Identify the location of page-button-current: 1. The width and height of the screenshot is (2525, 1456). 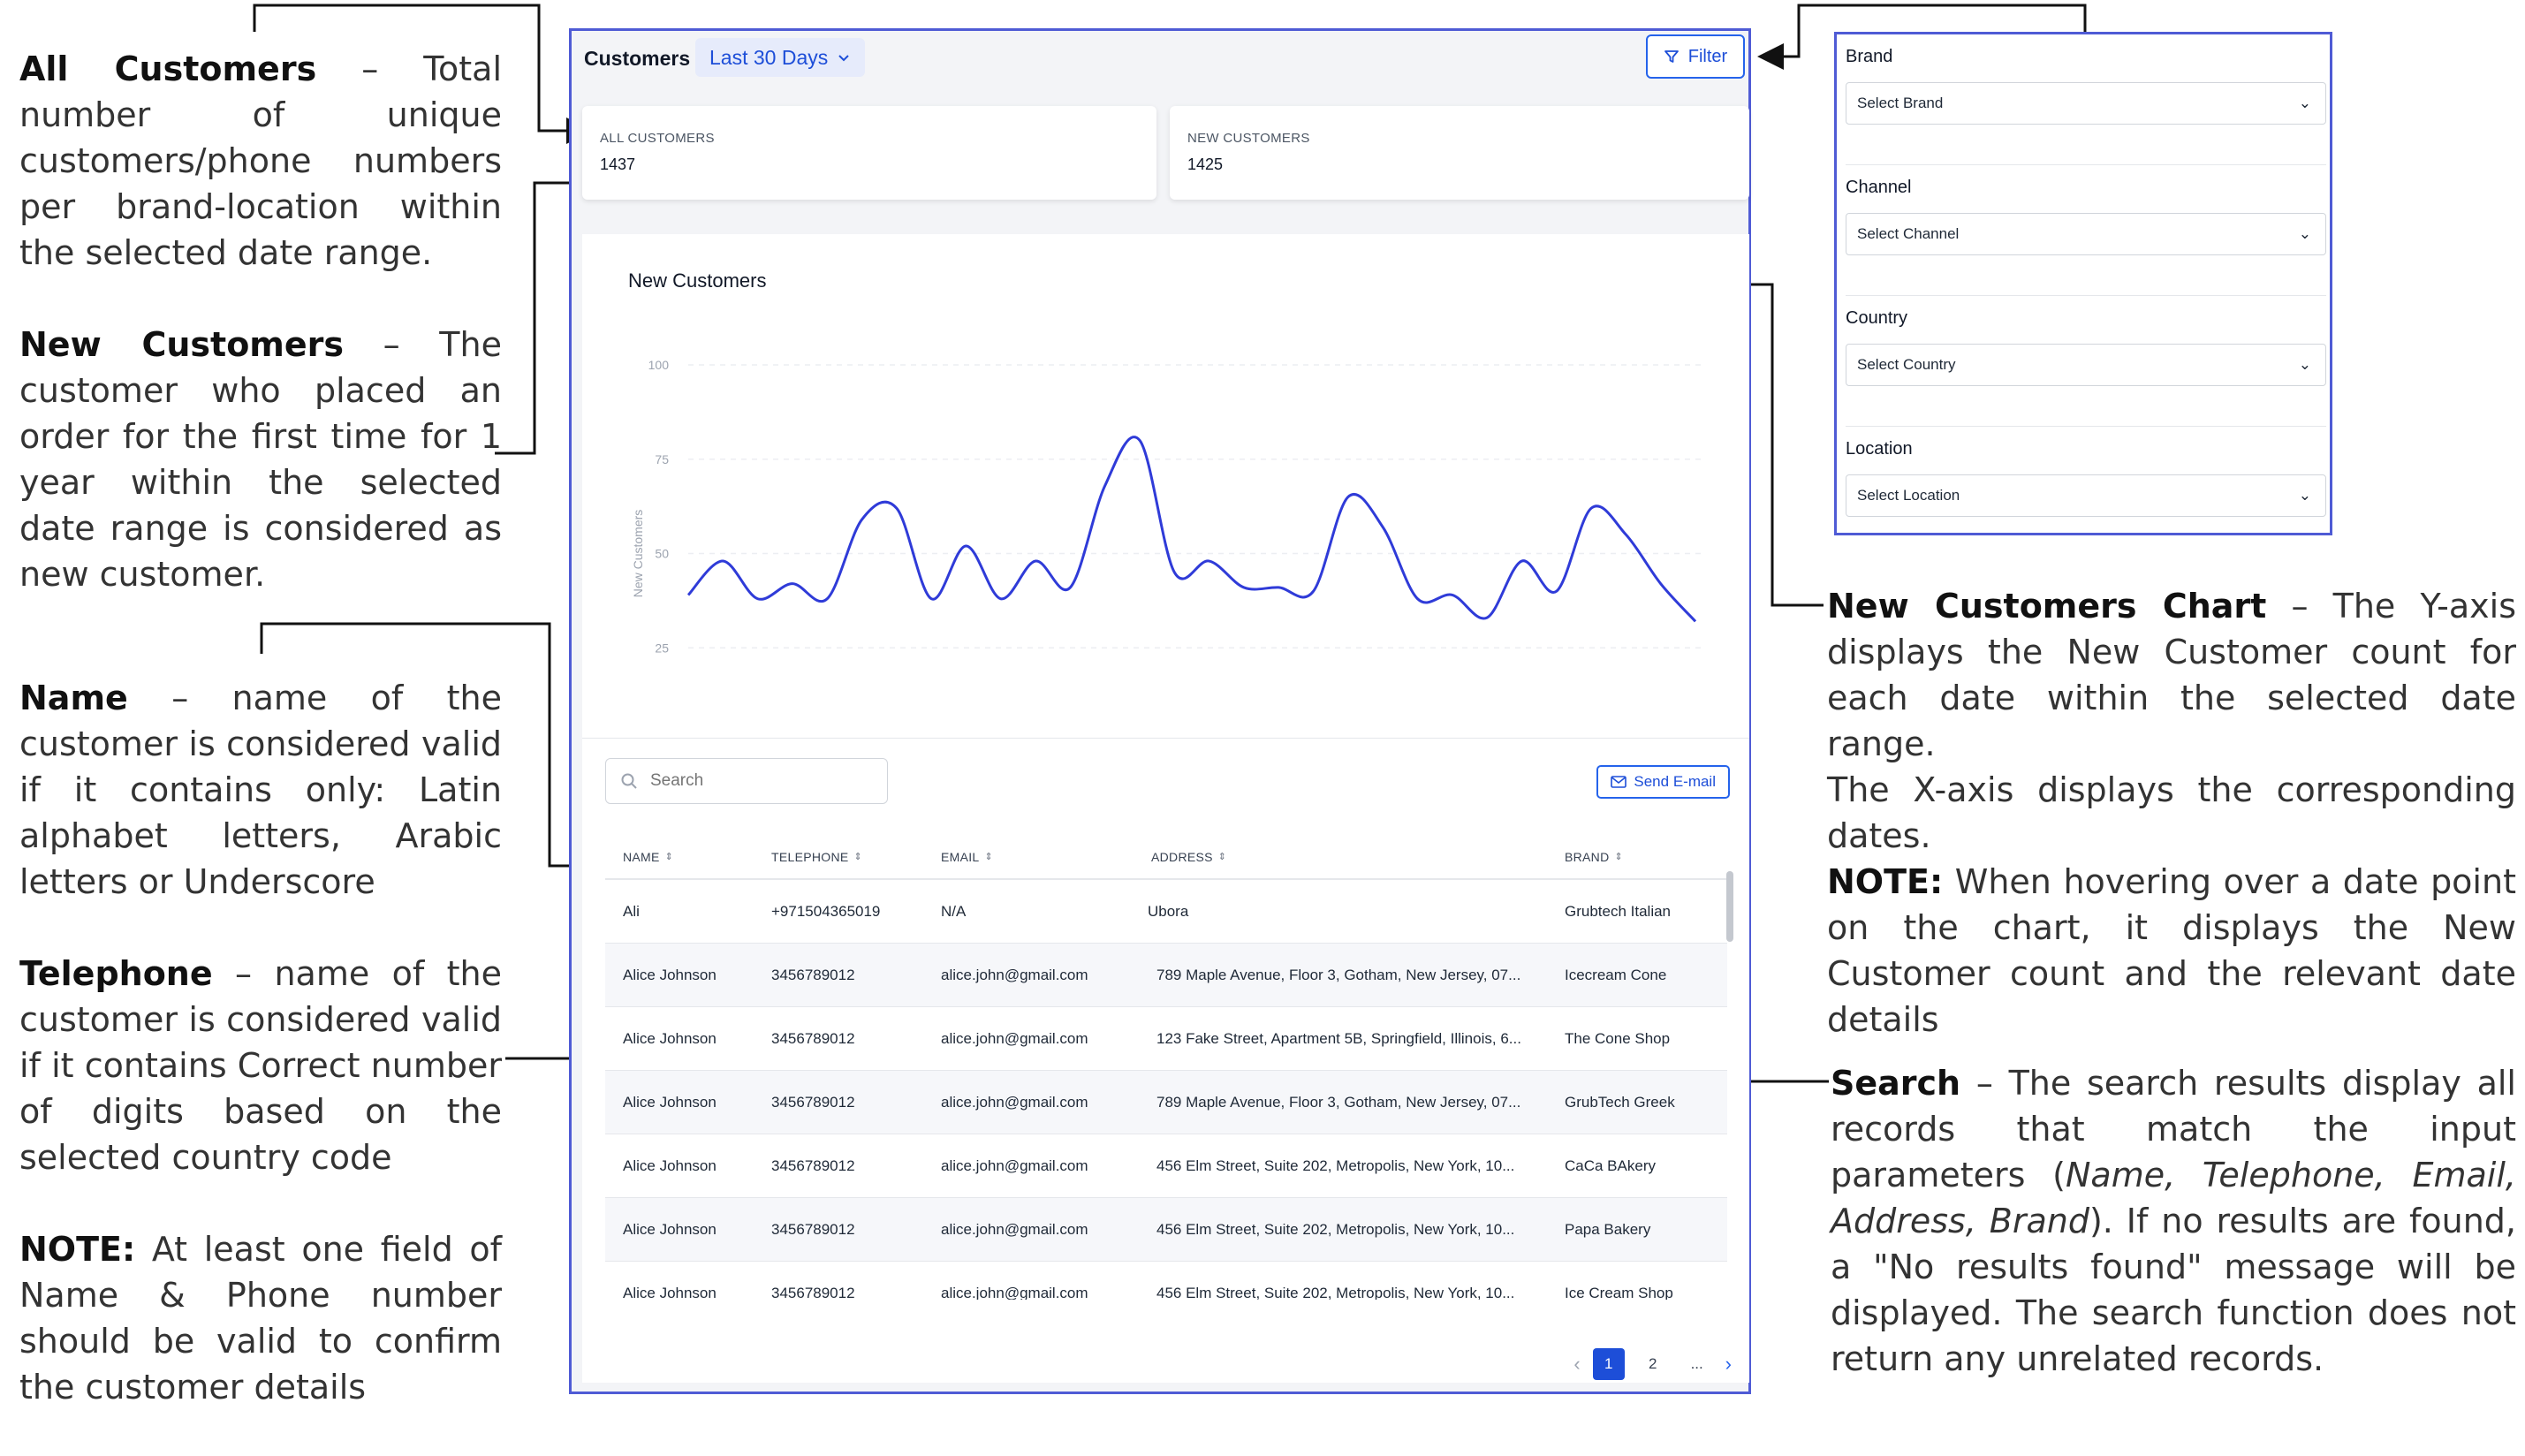
(1608, 1364).